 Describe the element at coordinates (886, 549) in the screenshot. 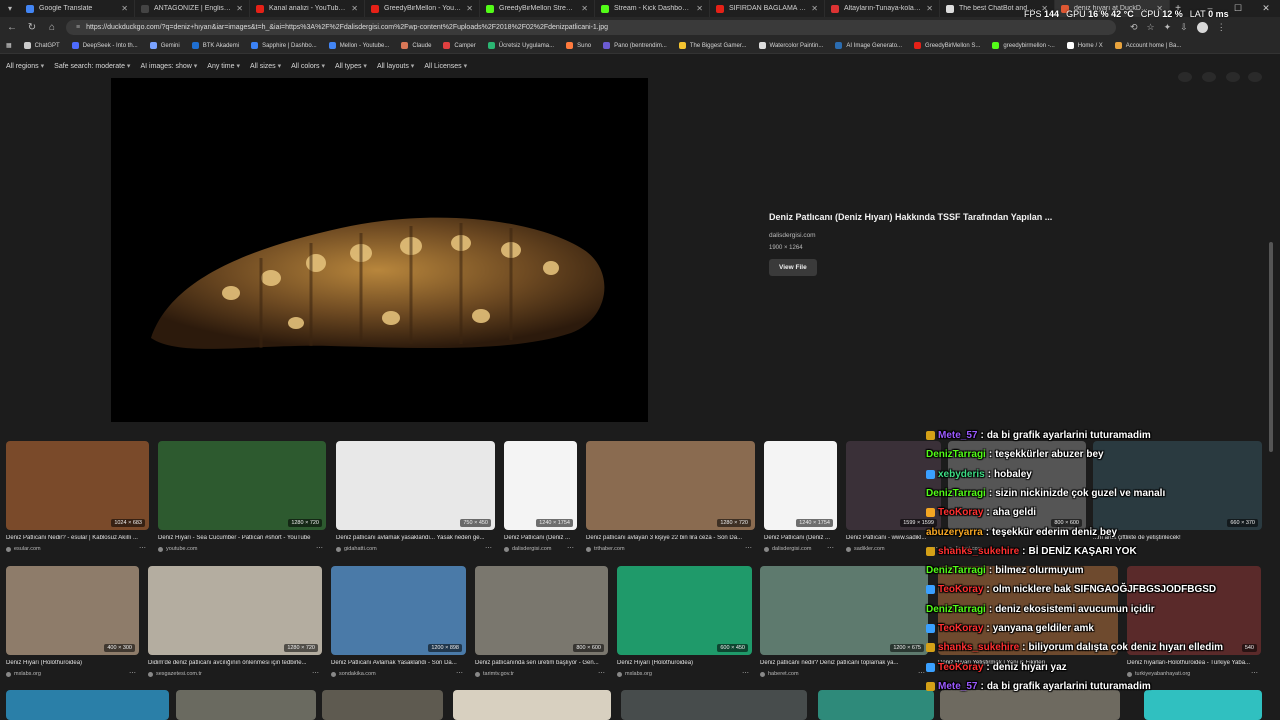

I see `result-source: sadikler.com` at that location.